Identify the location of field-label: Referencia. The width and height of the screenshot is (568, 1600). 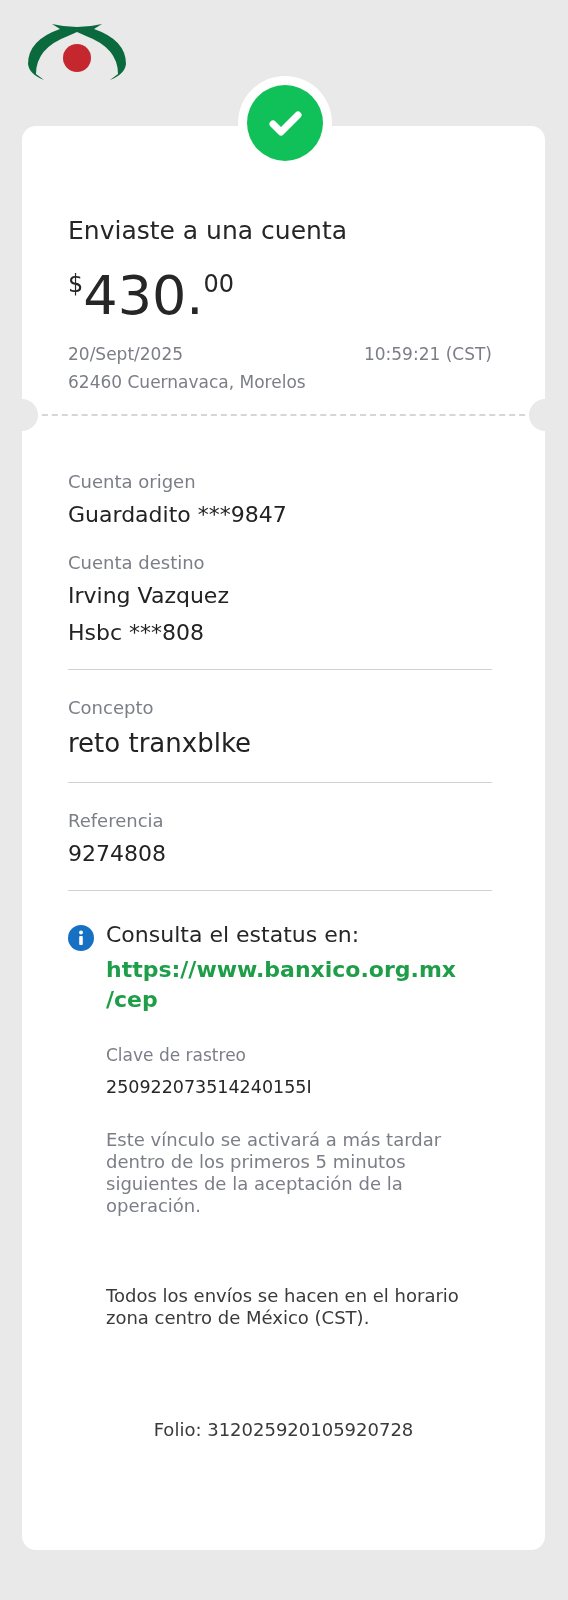
(116, 821).